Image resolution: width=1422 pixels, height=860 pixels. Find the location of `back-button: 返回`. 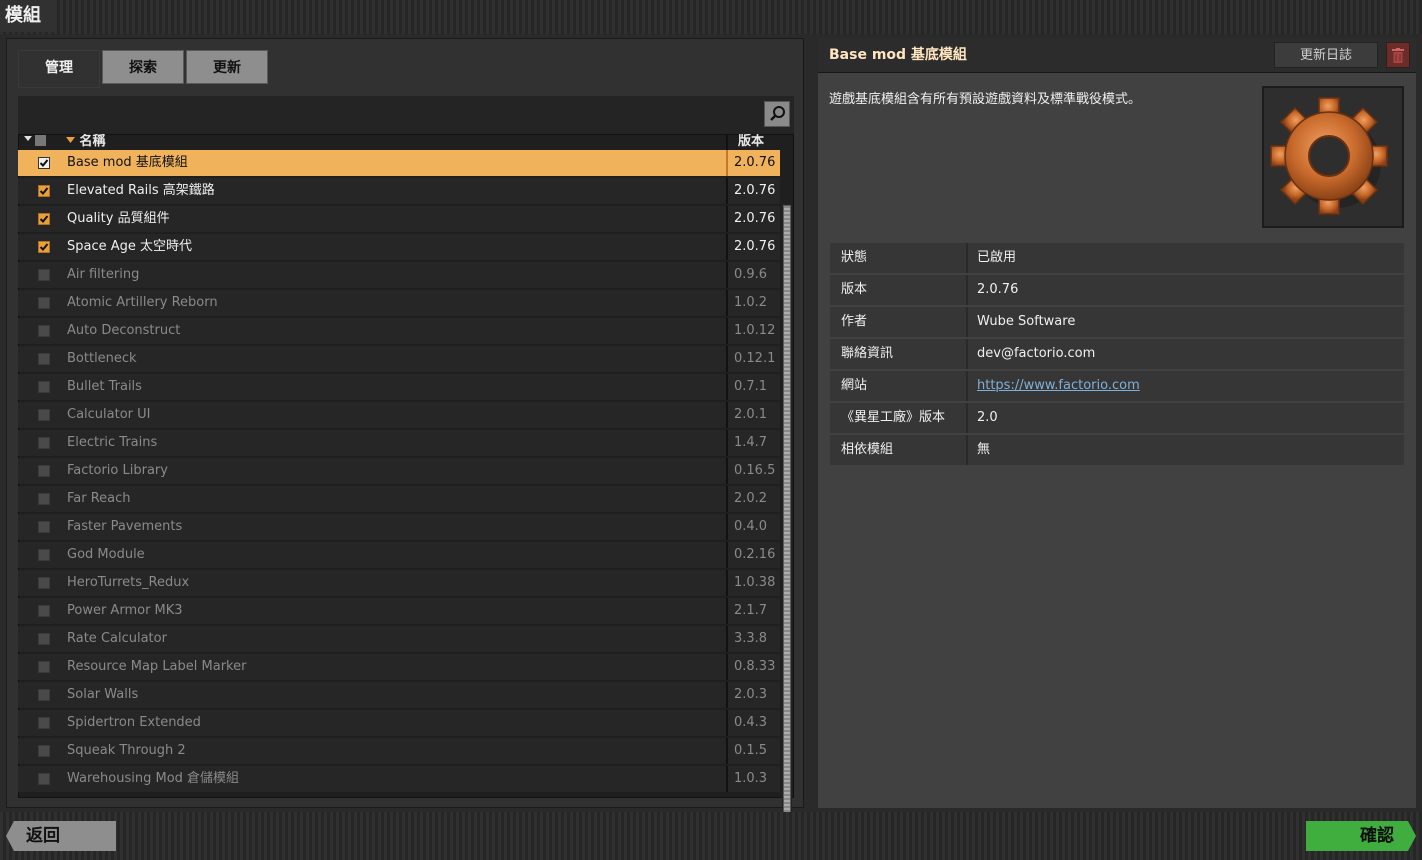

back-button: 返回 is located at coordinates (61, 836).